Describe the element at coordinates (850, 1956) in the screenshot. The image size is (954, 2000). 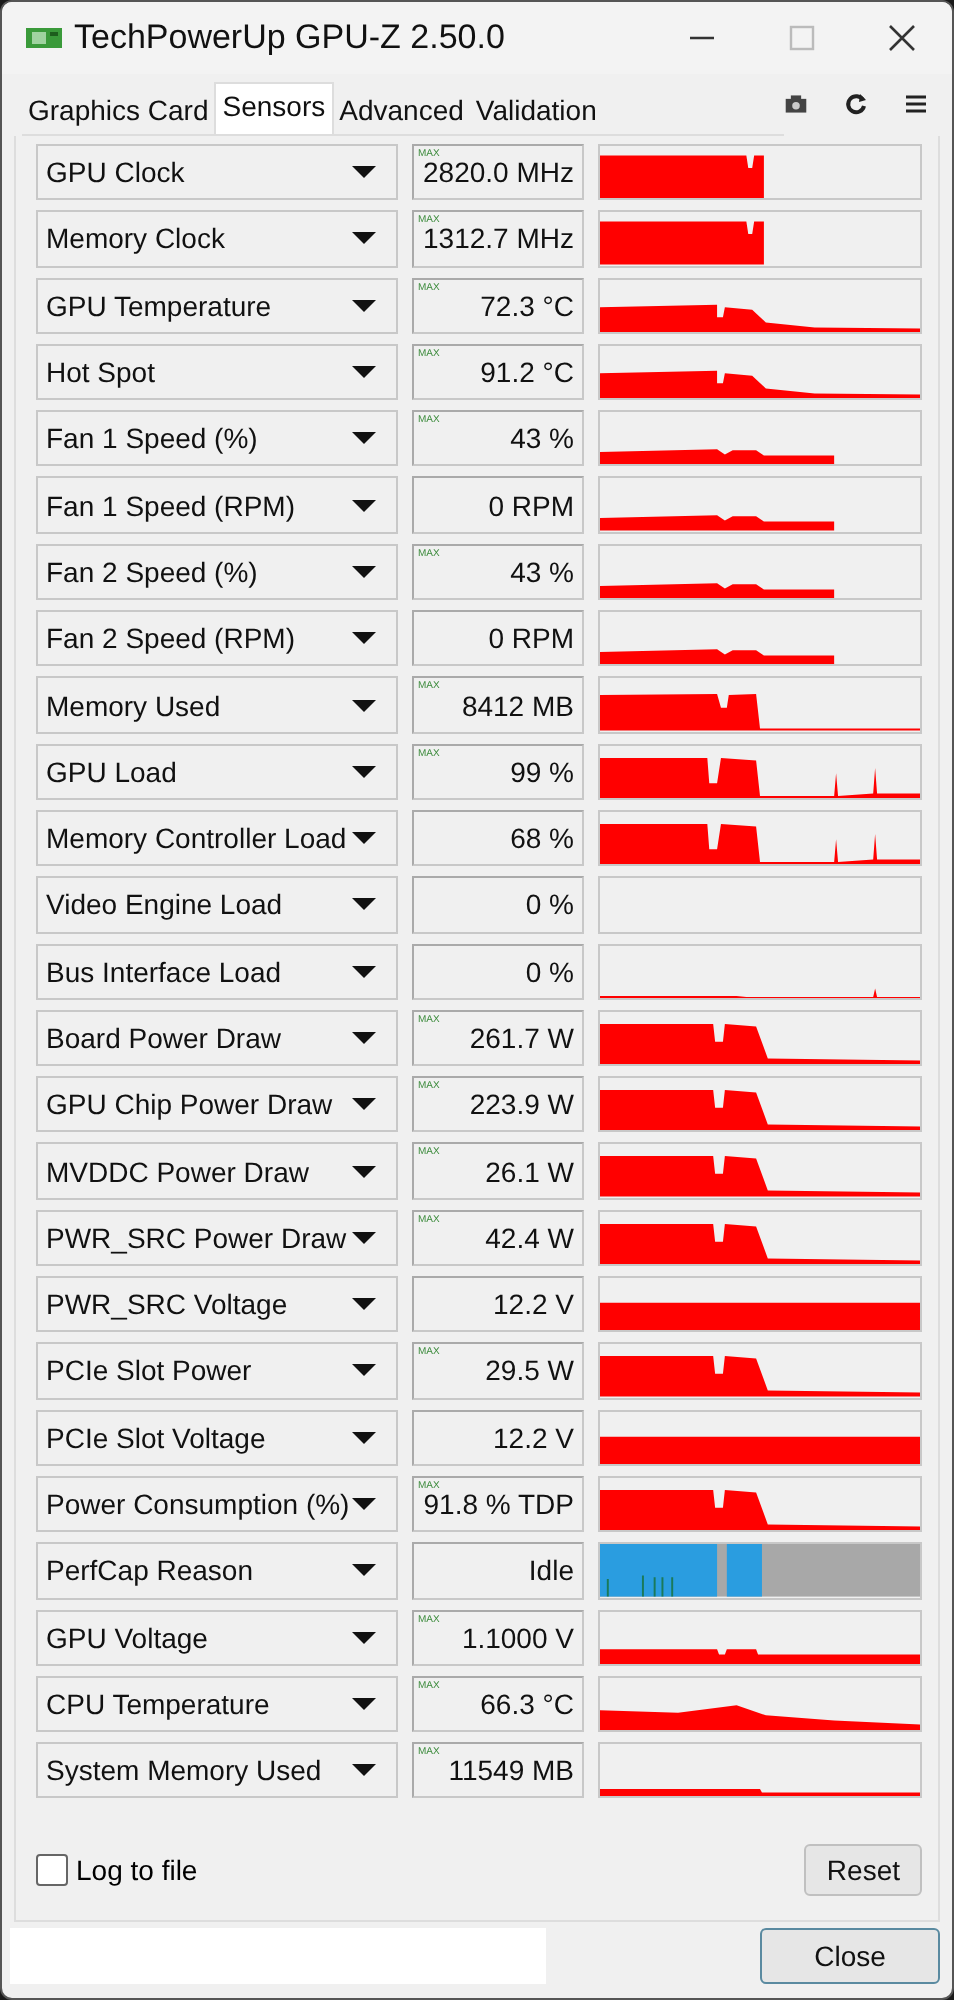
I see `close-button: Close` at that location.